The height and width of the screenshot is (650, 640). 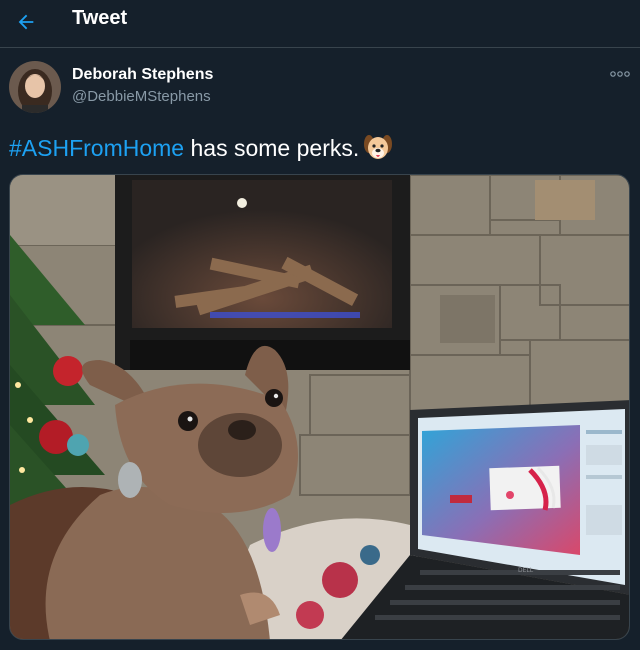 I want to click on page-title: Tweet, so click(x=100, y=18).